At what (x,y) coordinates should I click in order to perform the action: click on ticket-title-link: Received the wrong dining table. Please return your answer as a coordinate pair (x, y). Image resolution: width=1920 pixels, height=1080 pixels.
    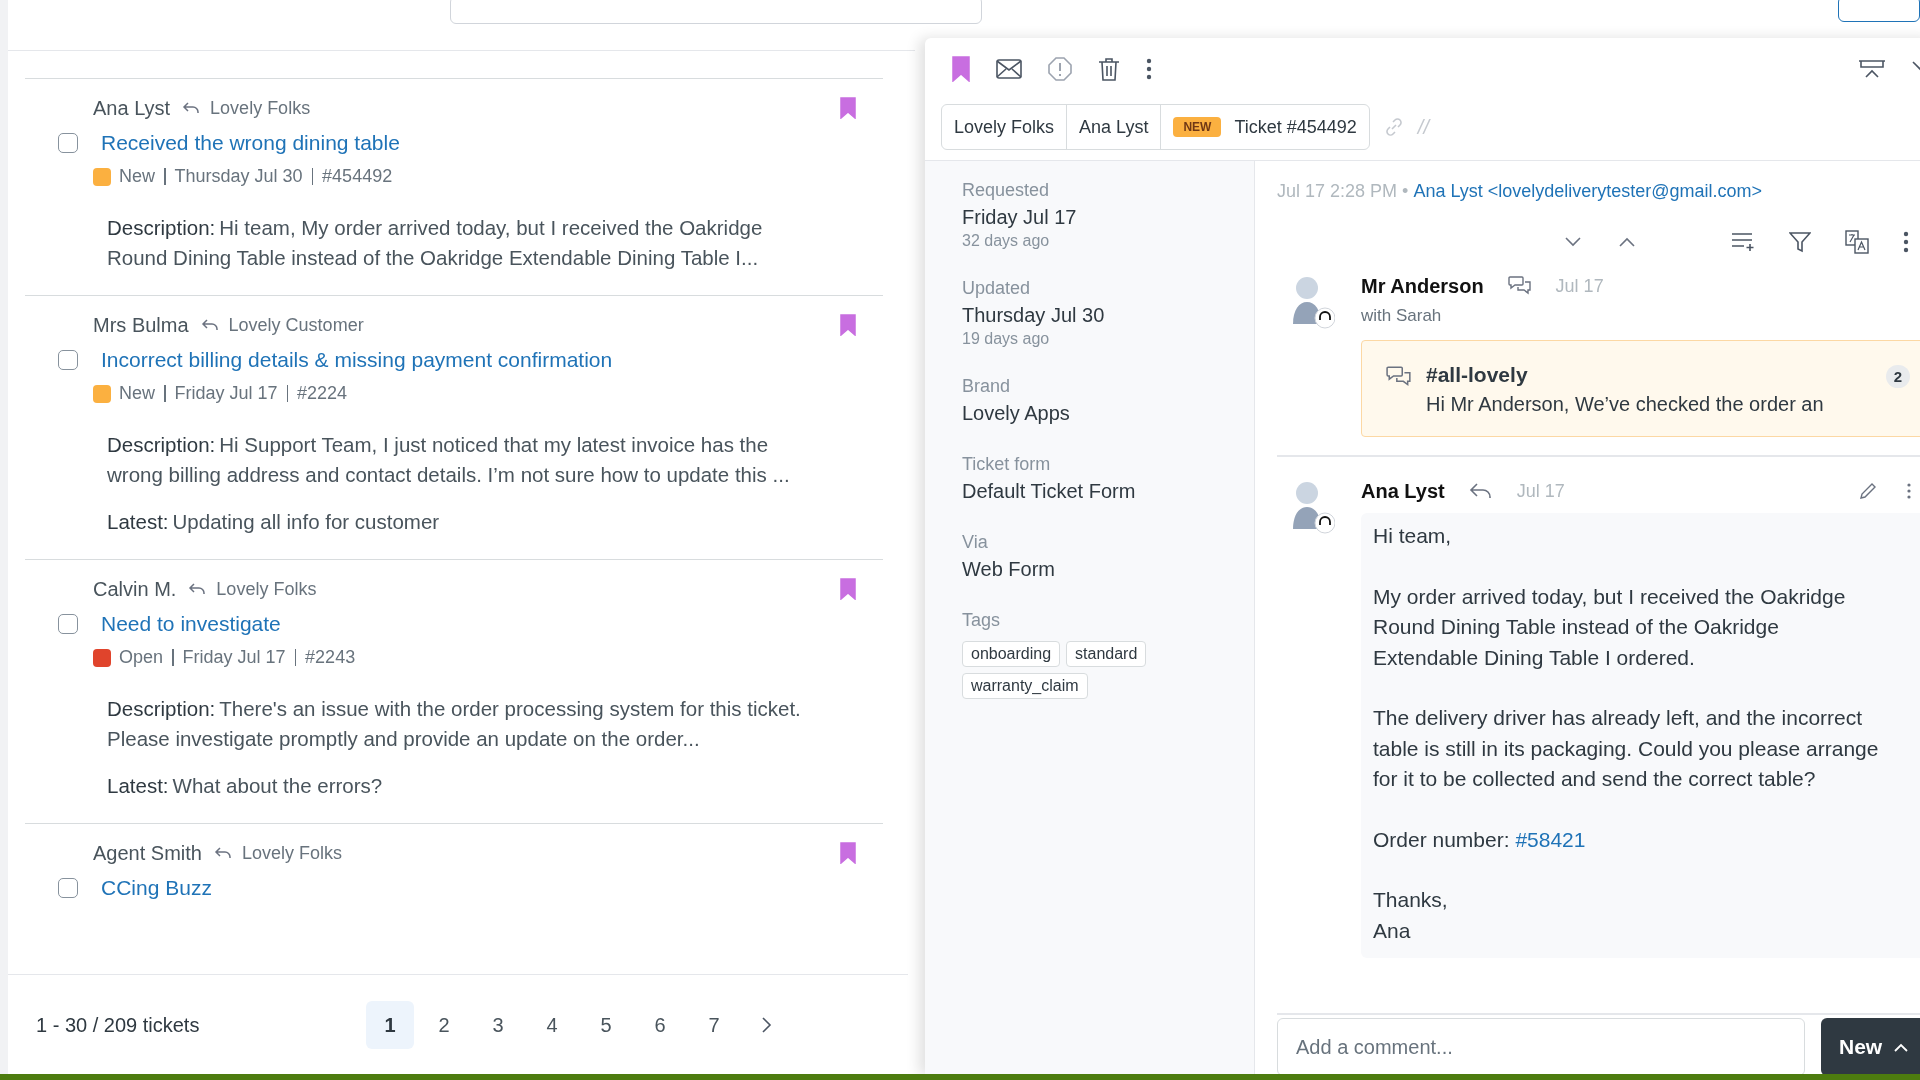
    Looking at the image, I should click on (250, 143).